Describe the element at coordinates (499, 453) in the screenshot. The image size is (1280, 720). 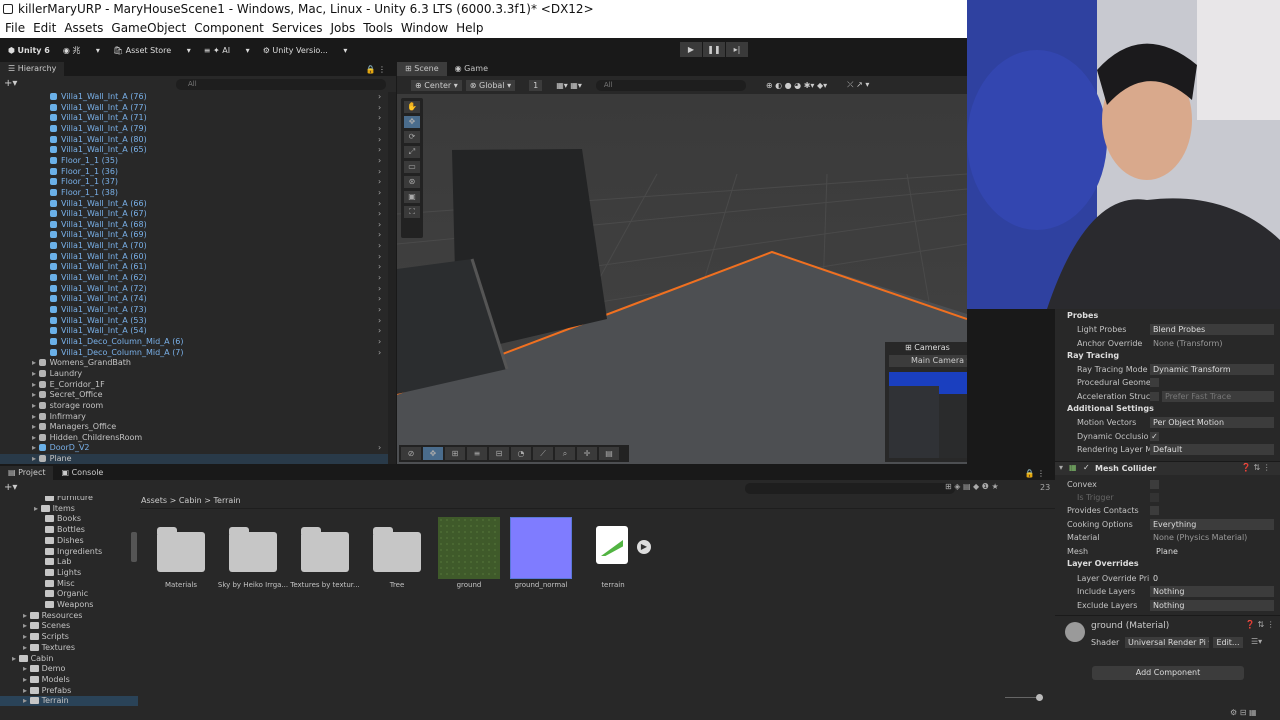
I see `snap-icon: ⊟` at that location.